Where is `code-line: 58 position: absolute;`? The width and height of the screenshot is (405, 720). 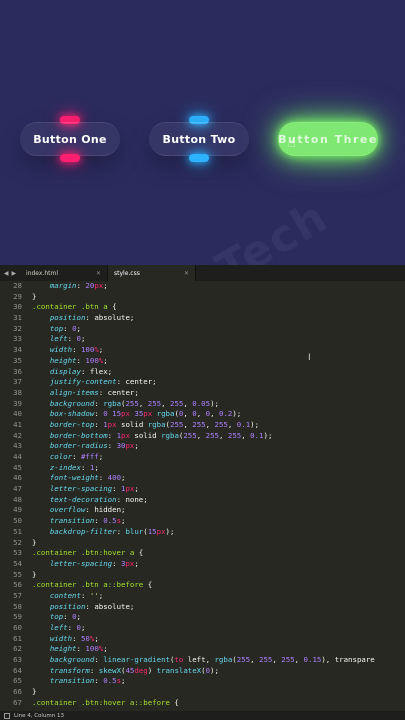 code-line: 58 position: absolute; is located at coordinates (202, 607).